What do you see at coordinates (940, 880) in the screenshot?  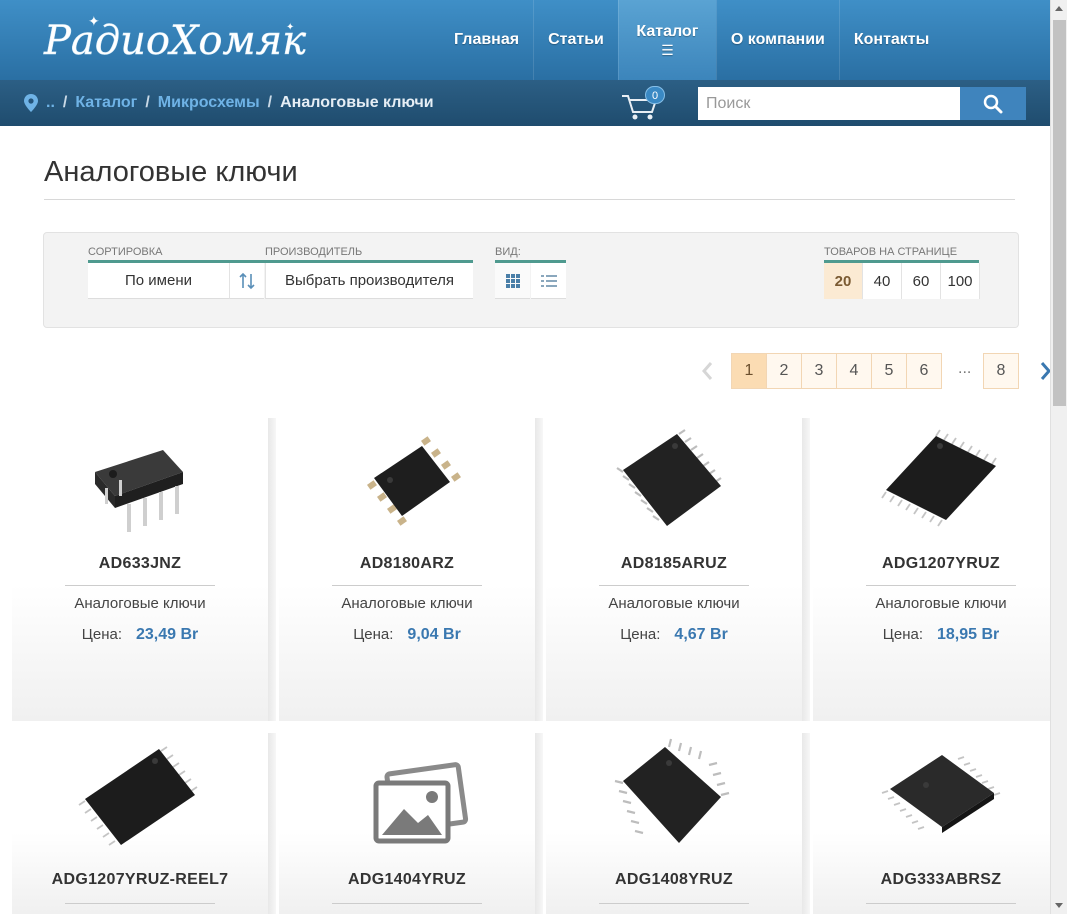 I see `product-name: ADG333ABRSZ` at bounding box center [940, 880].